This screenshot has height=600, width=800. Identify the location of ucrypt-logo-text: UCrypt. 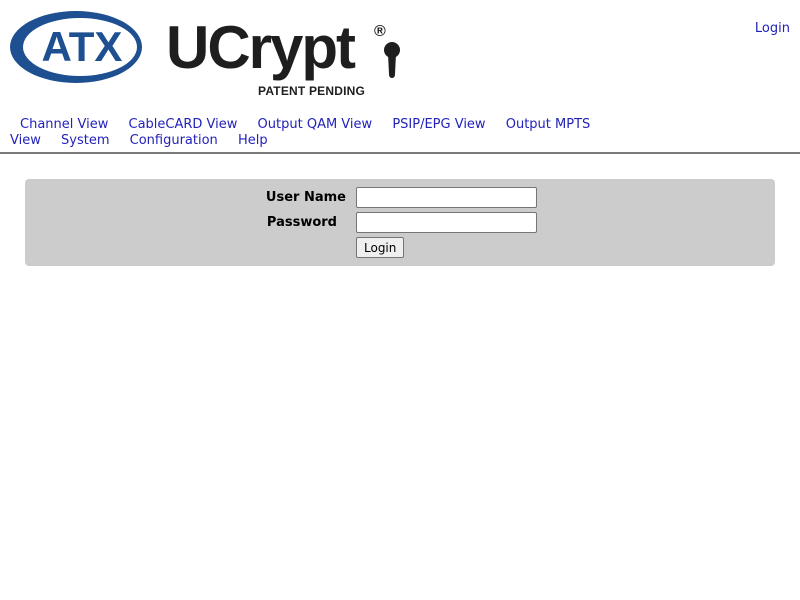
(261, 47).